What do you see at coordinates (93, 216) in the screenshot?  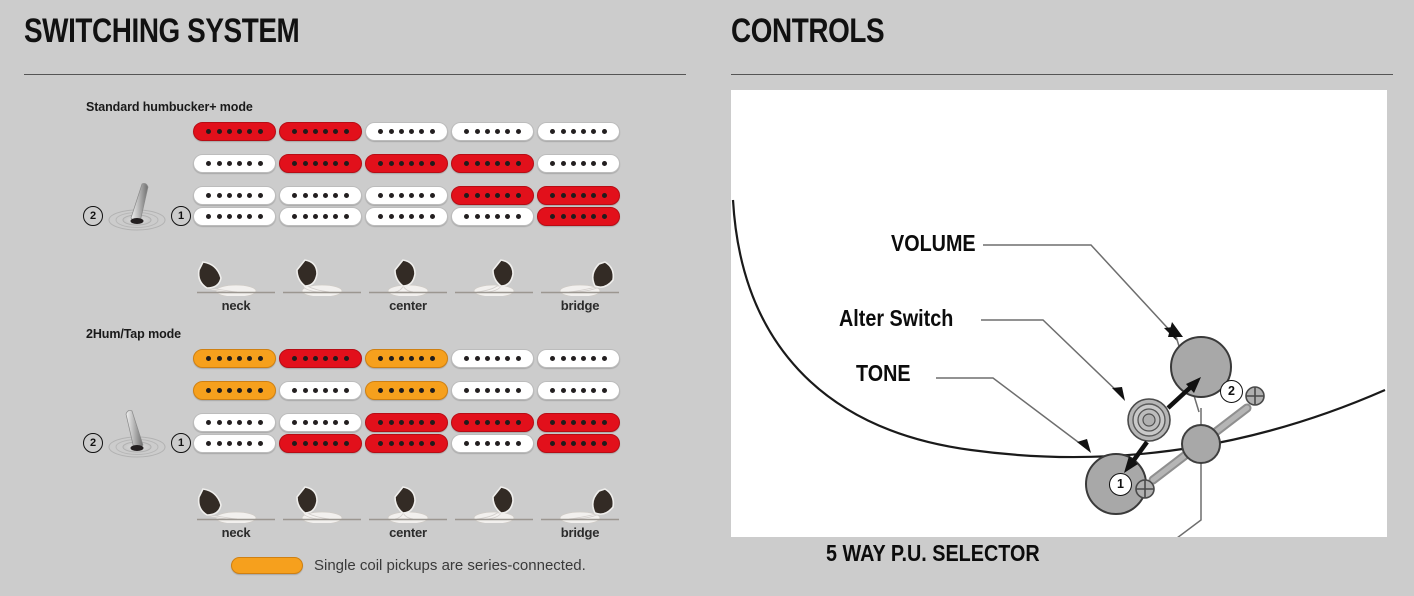 I see `toggle-position-2-label: 2` at bounding box center [93, 216].